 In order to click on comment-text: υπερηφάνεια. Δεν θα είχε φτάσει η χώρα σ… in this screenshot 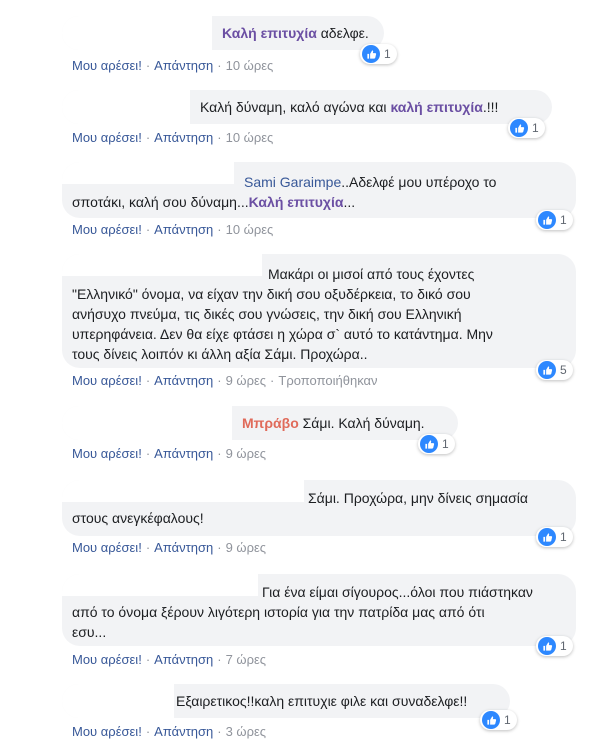, I will do `click(282, 334)`.